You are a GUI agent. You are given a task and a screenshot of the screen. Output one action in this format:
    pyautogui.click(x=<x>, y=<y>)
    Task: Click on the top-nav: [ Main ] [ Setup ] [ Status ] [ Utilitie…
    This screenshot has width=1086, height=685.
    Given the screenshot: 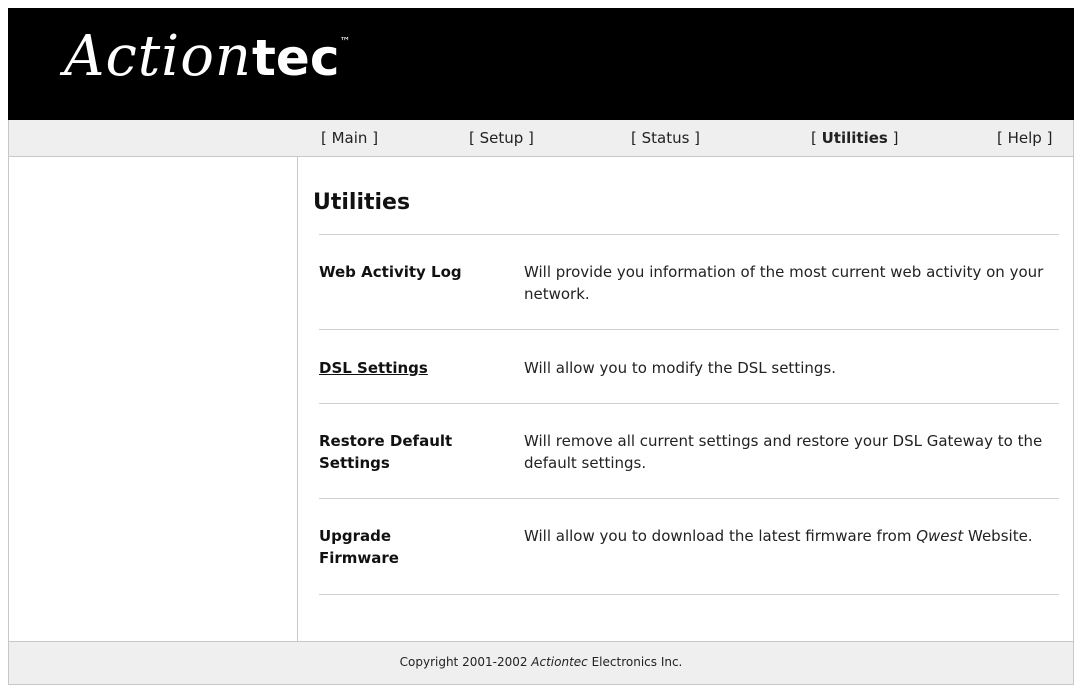 What is the action you would take?
    pyautogui.click(x=541, y=138)
    